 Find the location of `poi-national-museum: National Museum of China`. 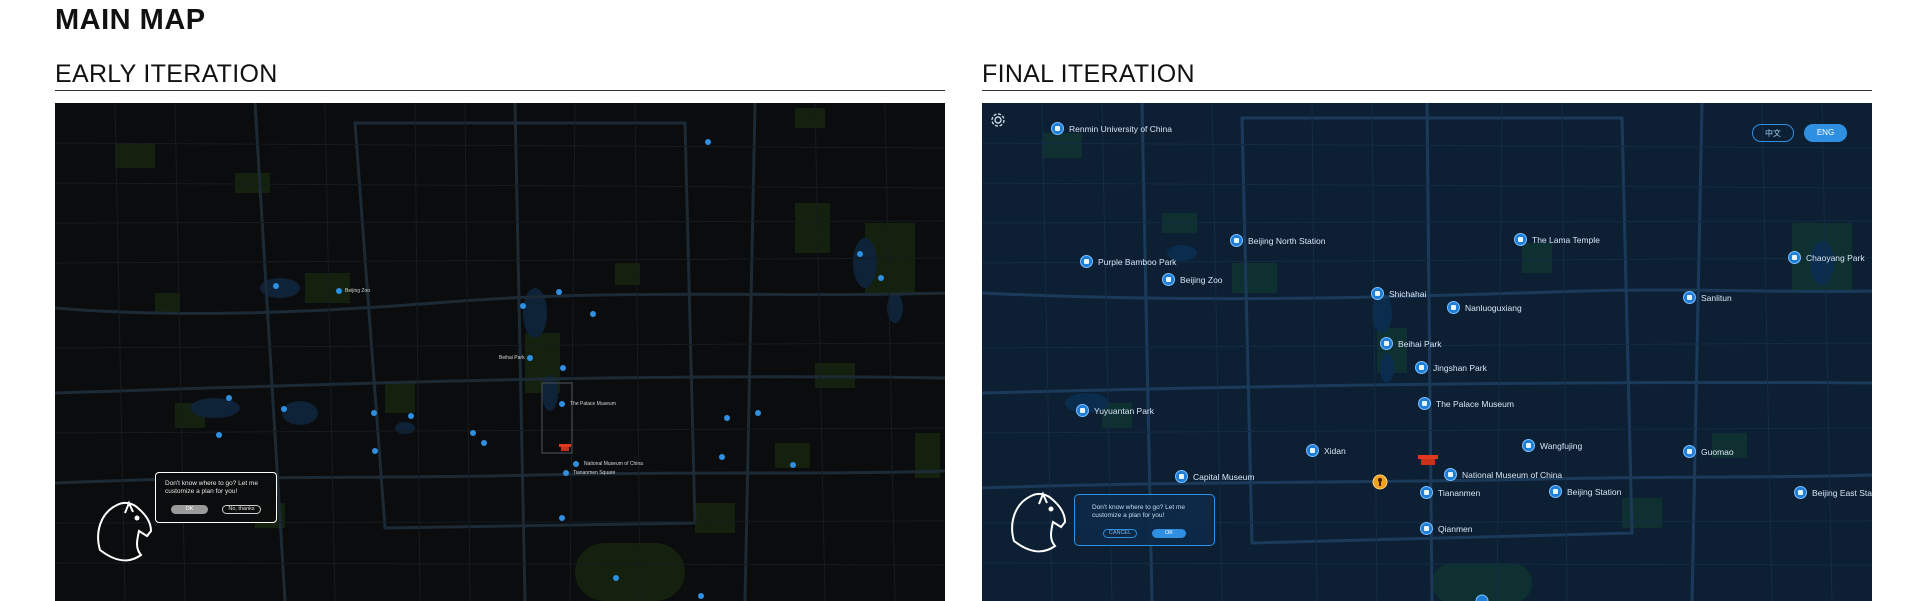

poi-national-museum: National Museum of China is located at coordinates (1503, 474).